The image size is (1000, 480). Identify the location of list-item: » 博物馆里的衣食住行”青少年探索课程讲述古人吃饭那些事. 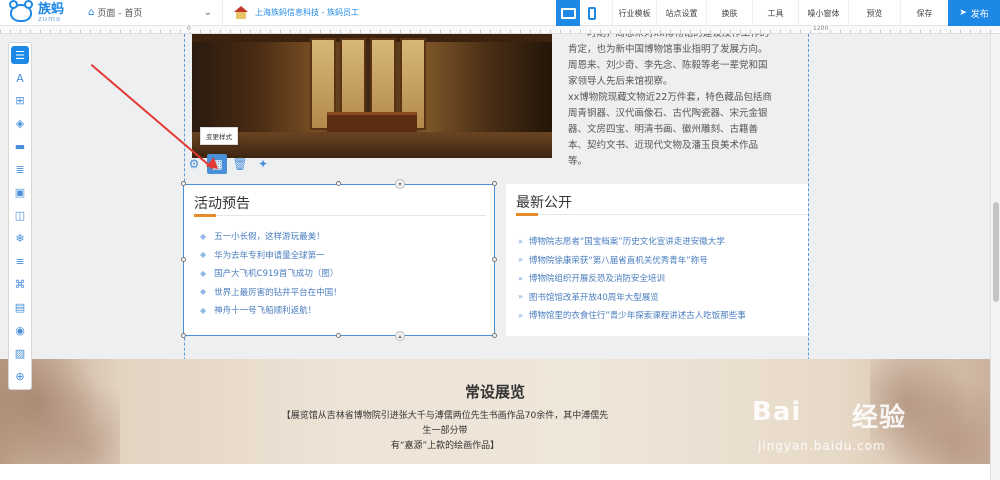
(632, 315).